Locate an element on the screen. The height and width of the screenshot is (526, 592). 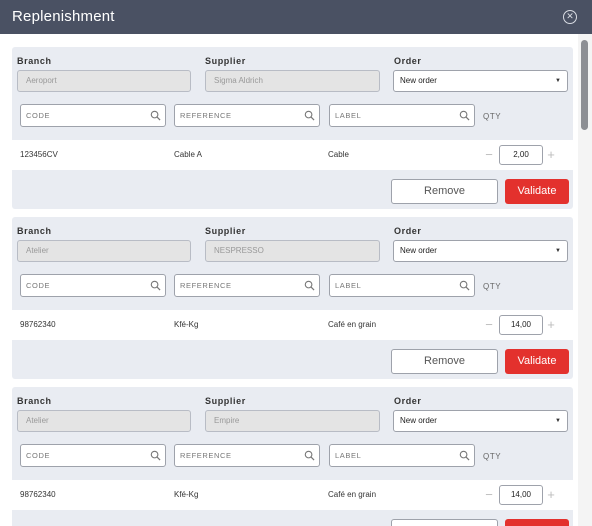
window-title: Replenishment is located at coordinates (63, 16).